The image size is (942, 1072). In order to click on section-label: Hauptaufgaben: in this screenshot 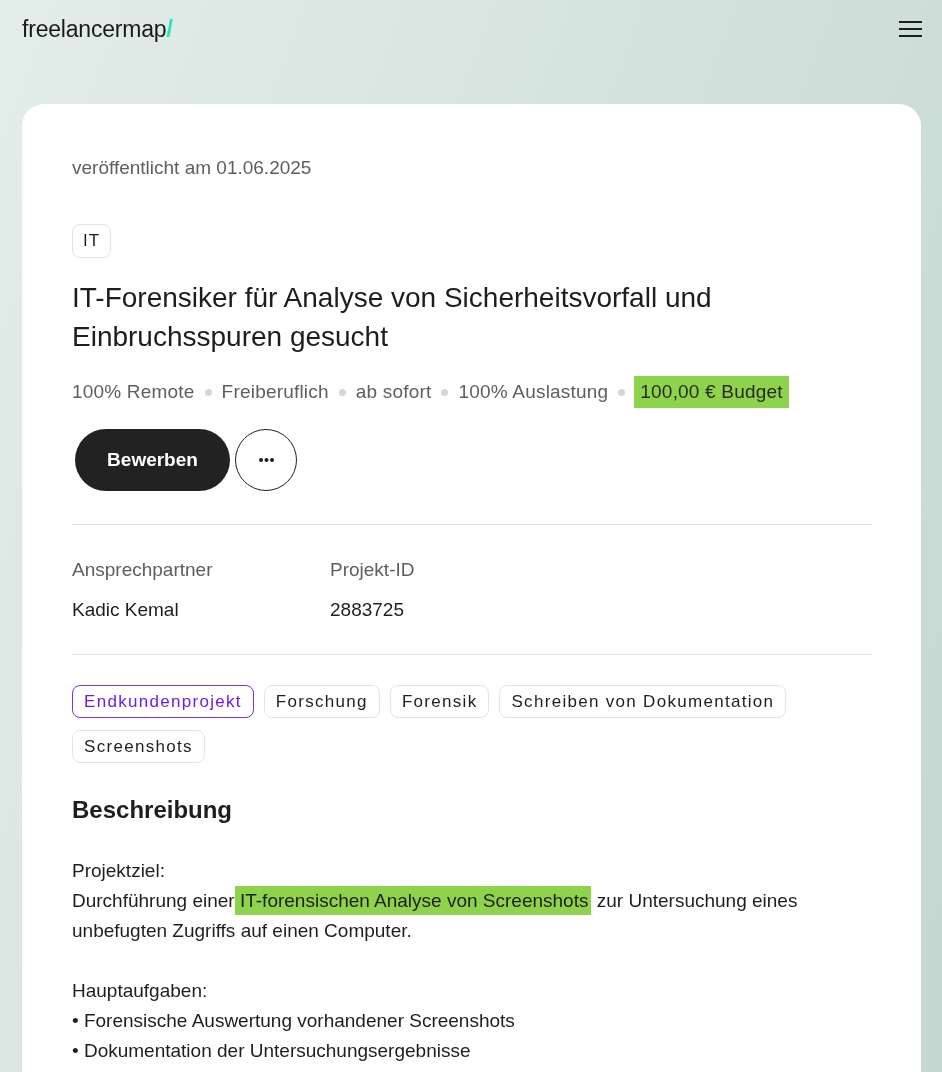, I will do `click(140, 991)`.